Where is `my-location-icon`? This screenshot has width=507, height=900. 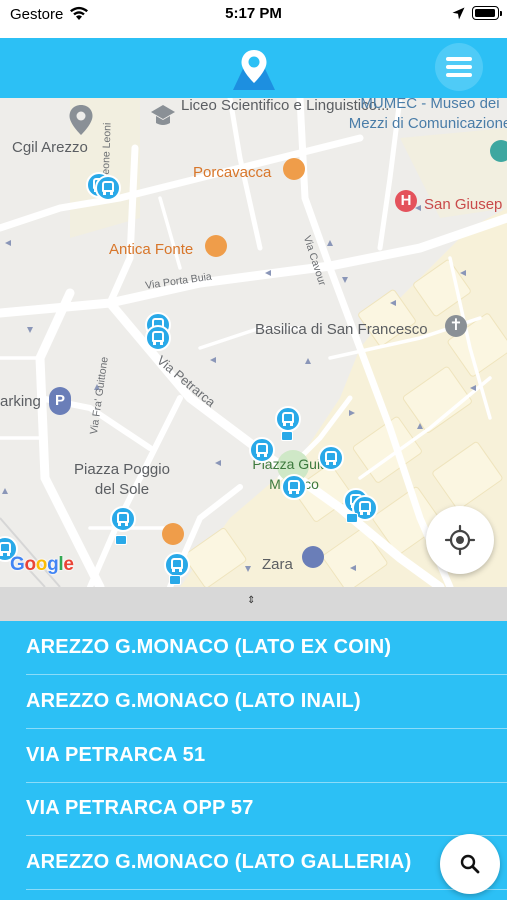 my-location-icon is located at coordinates (460, 540).